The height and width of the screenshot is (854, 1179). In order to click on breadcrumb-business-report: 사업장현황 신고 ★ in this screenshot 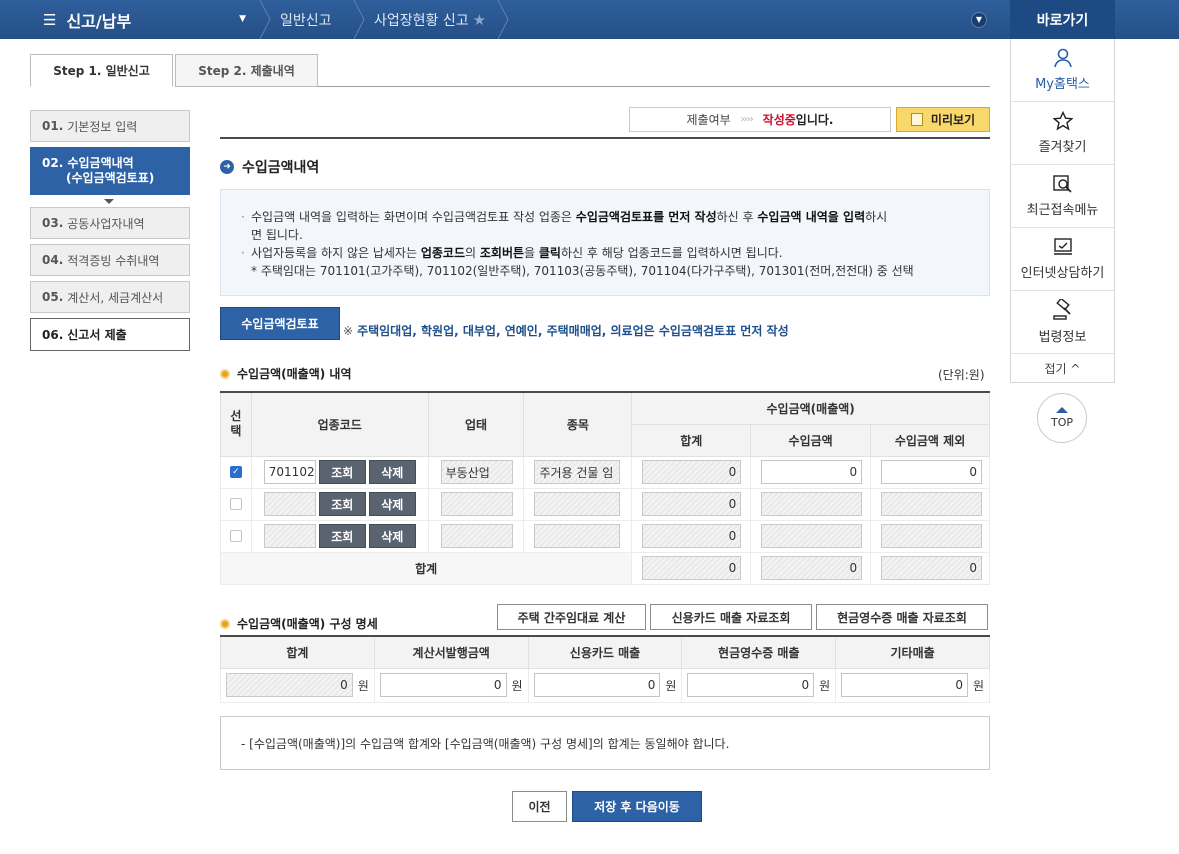, I will do `click(430, 19)`.